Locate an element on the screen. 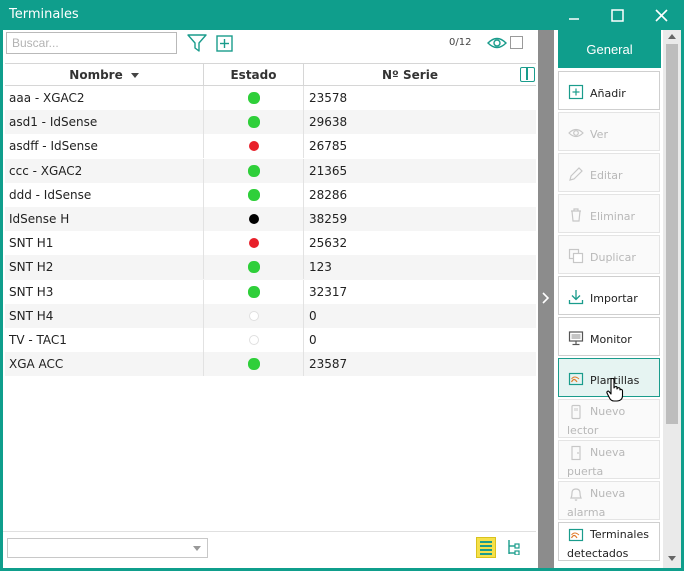  tree-view-button is located at coordinates (513, 547).